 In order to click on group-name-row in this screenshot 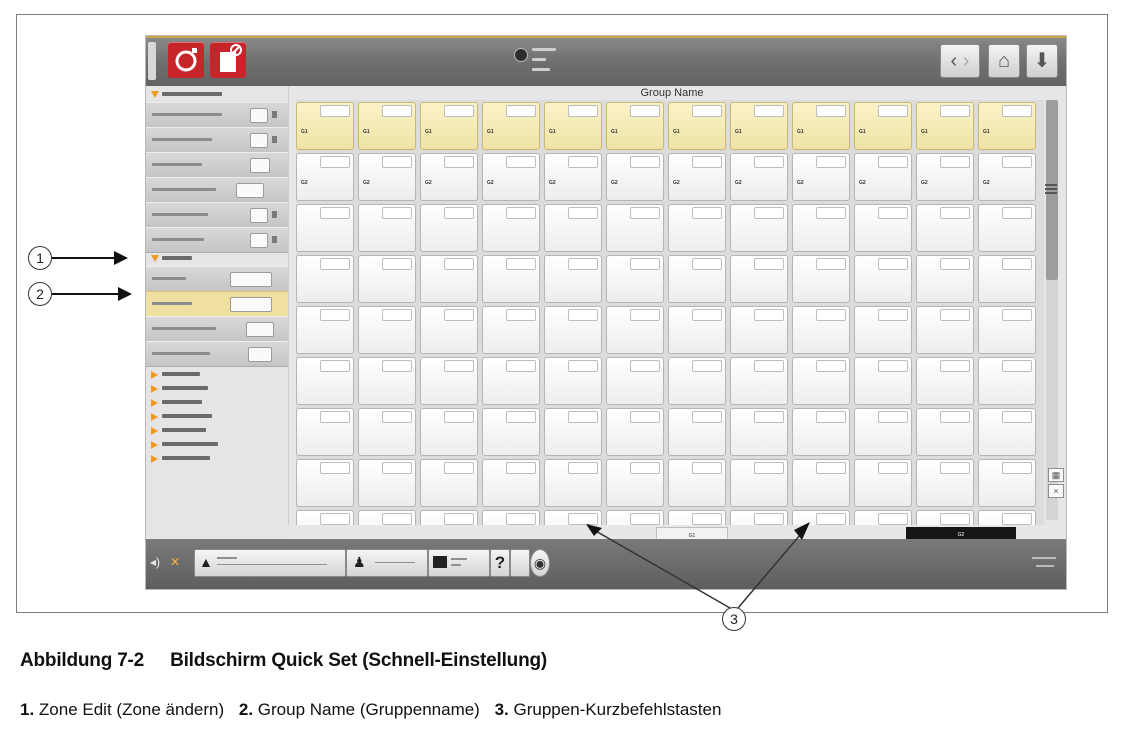, I will do `click(217, 304)`.